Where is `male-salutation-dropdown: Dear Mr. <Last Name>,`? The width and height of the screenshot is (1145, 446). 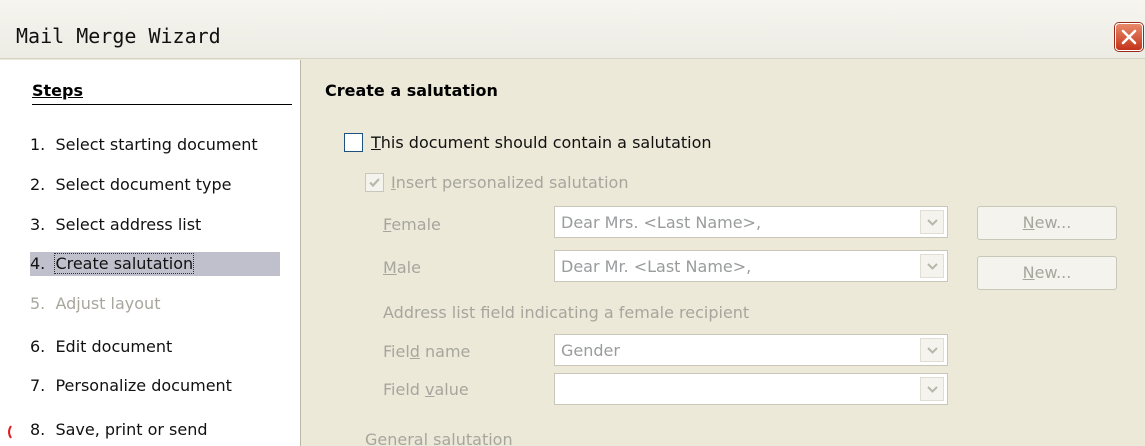
male-salutation-dropdown: Dear Mr. <Last Name>, is located at coordinates (751, 266).